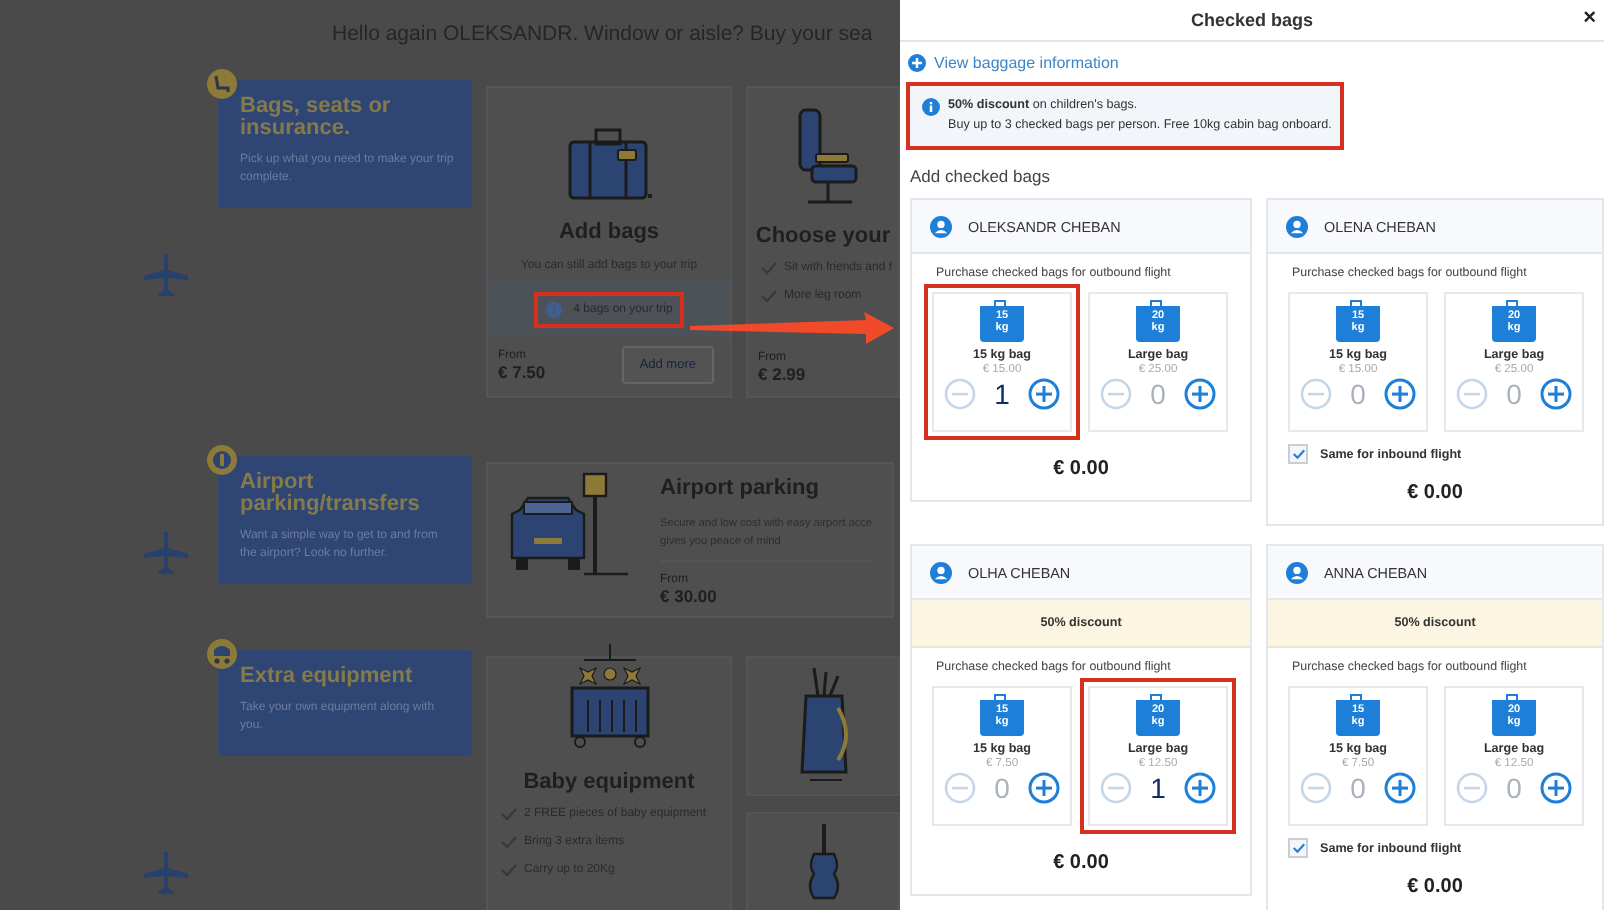  Describe the element at coordinates (1013, 63) in the screenshot. I see `baggage-info-link: View baggage information` at that location.